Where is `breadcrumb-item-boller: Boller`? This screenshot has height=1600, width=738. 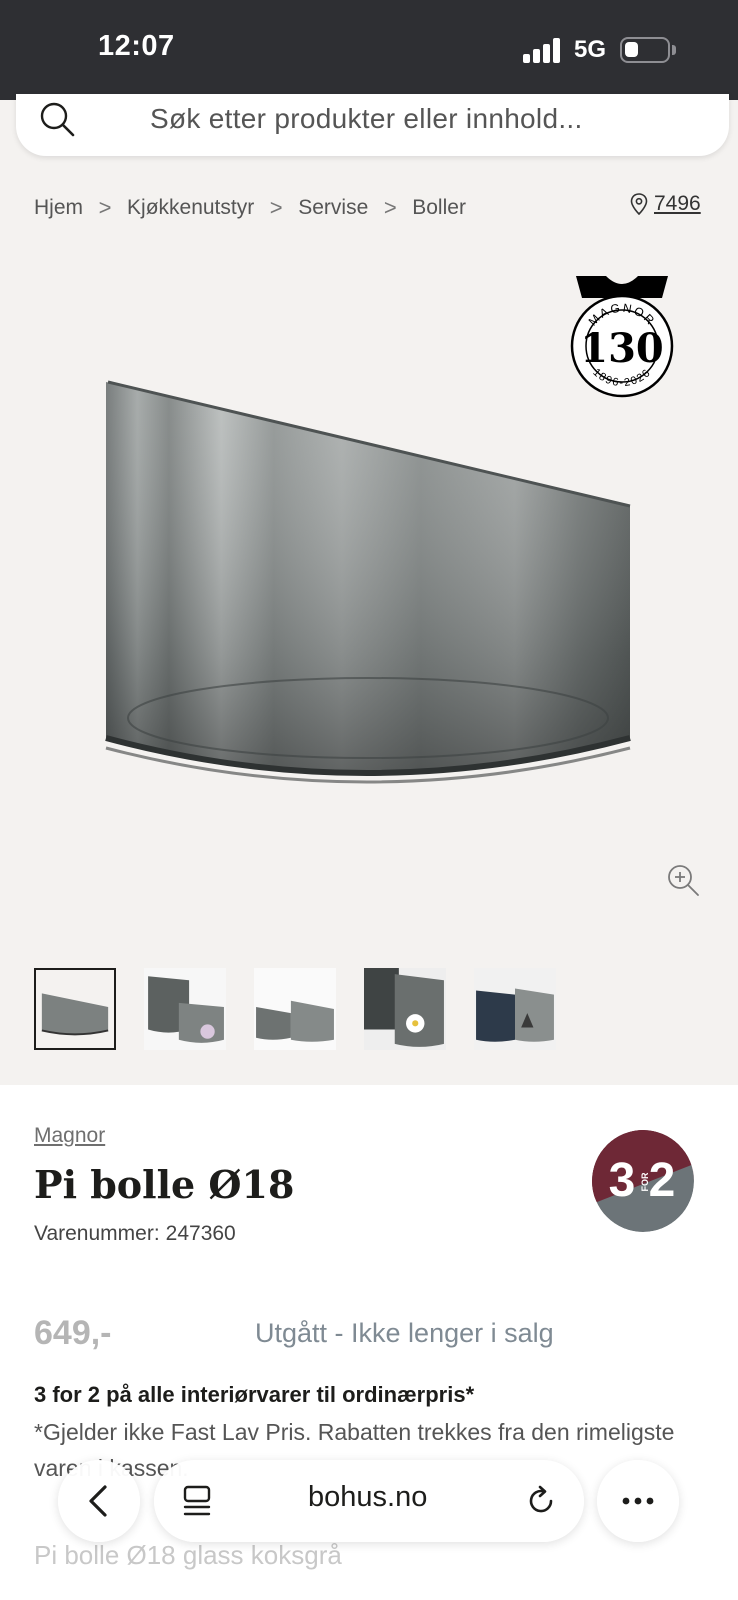 breadcrumb-item-boller: Boller is located at coordinates (439, 208).